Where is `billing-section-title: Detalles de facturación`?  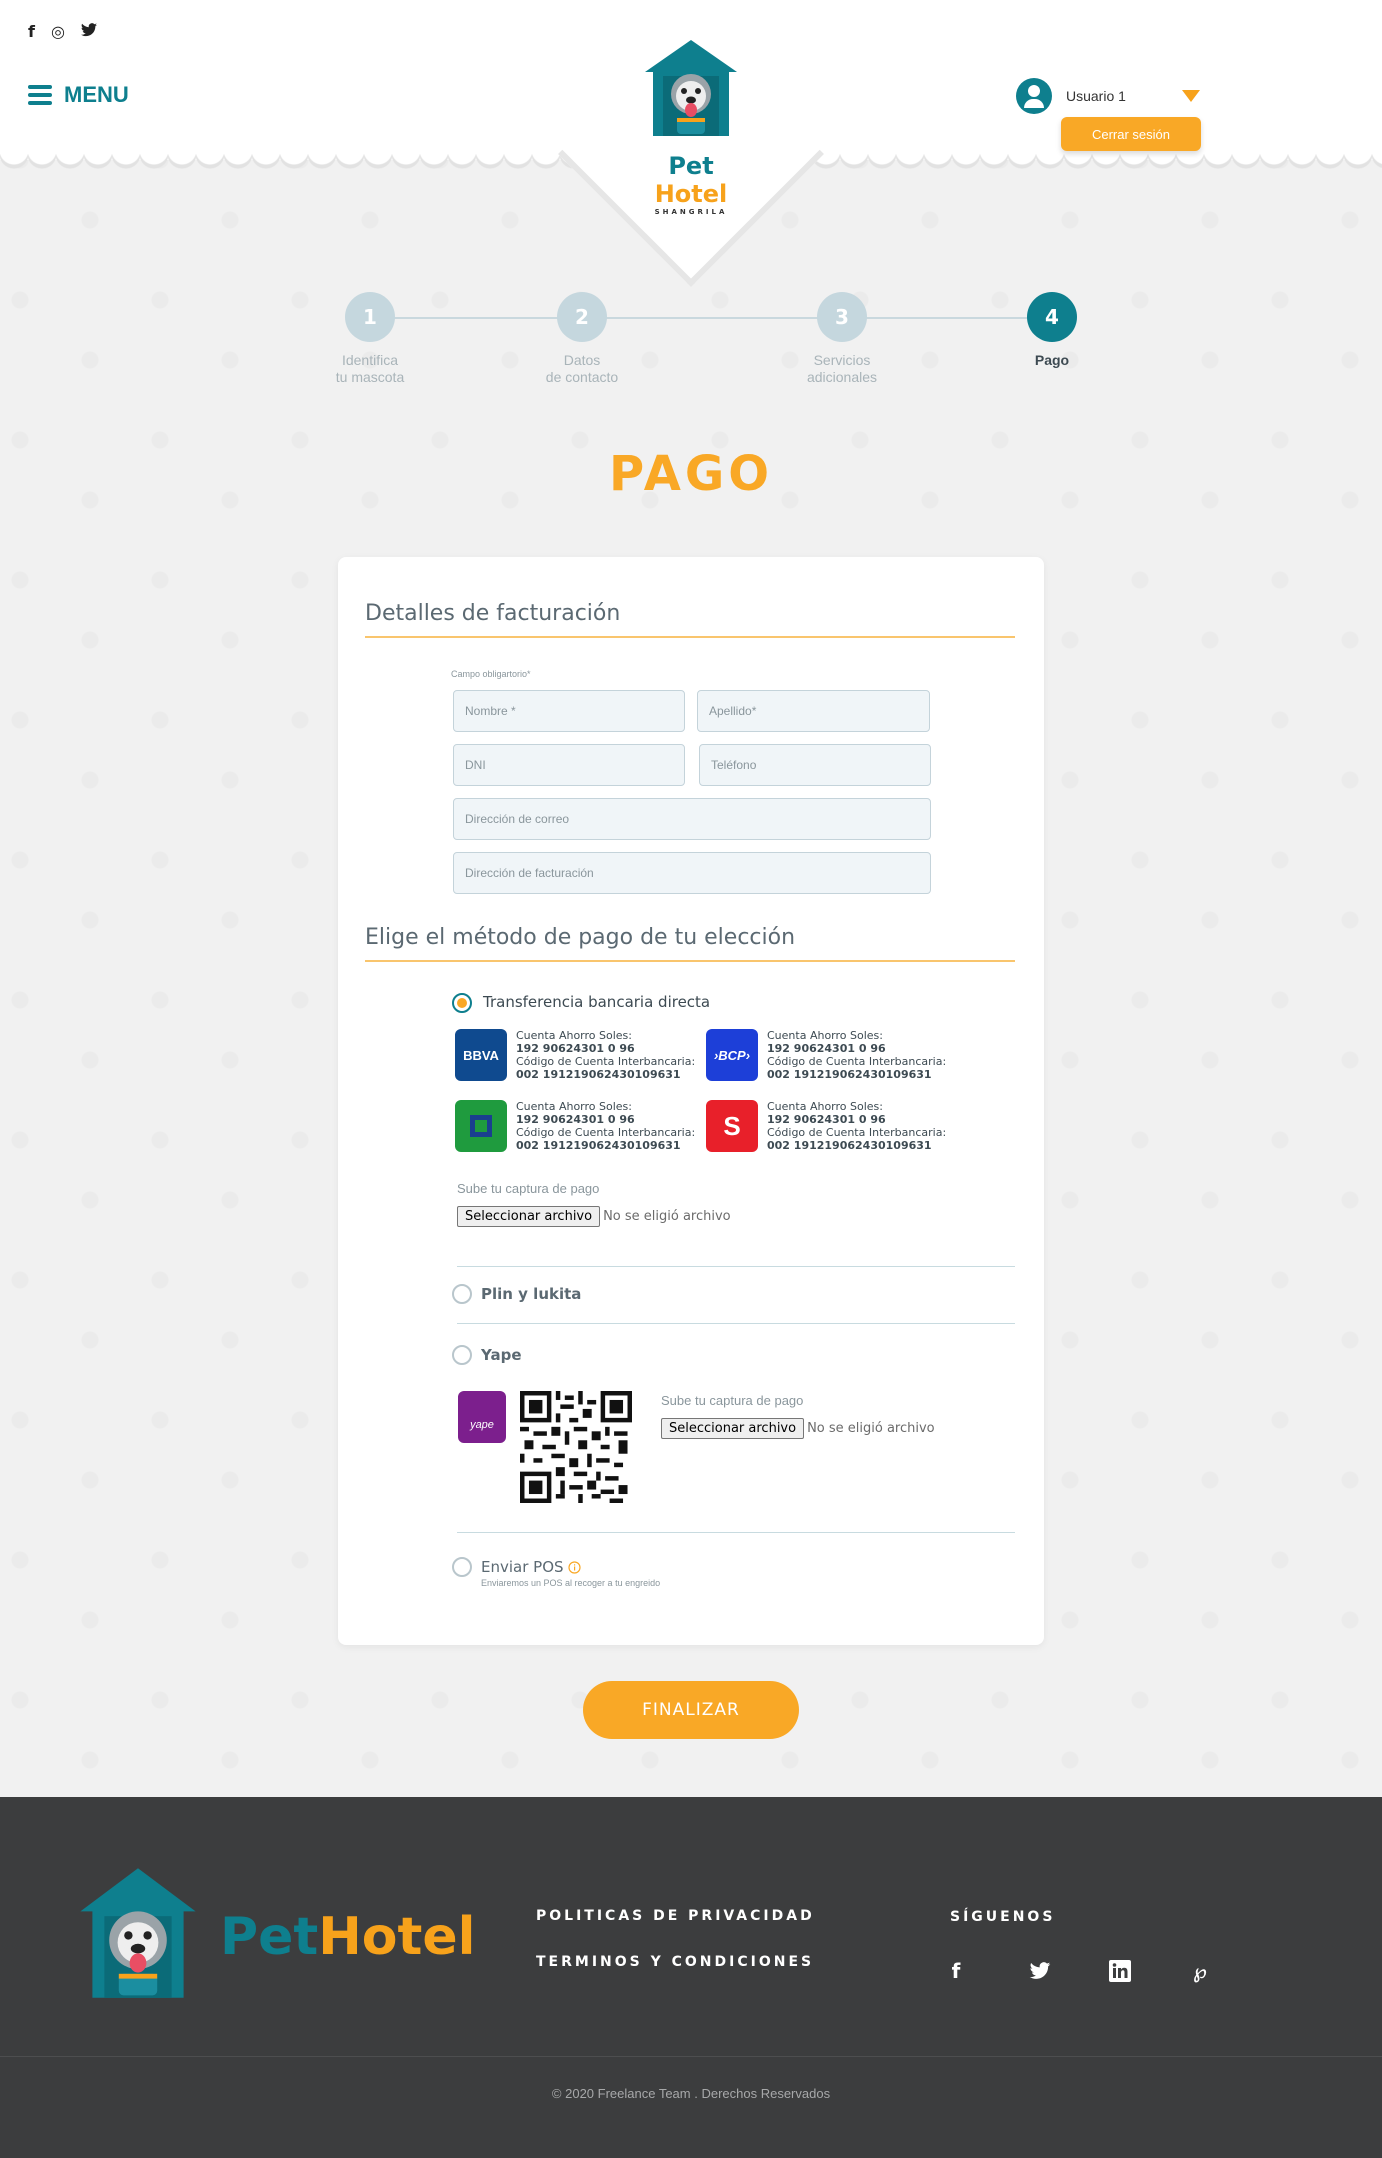 billing-section-title: Detalles de facturación is located at coordinates (690, 619).